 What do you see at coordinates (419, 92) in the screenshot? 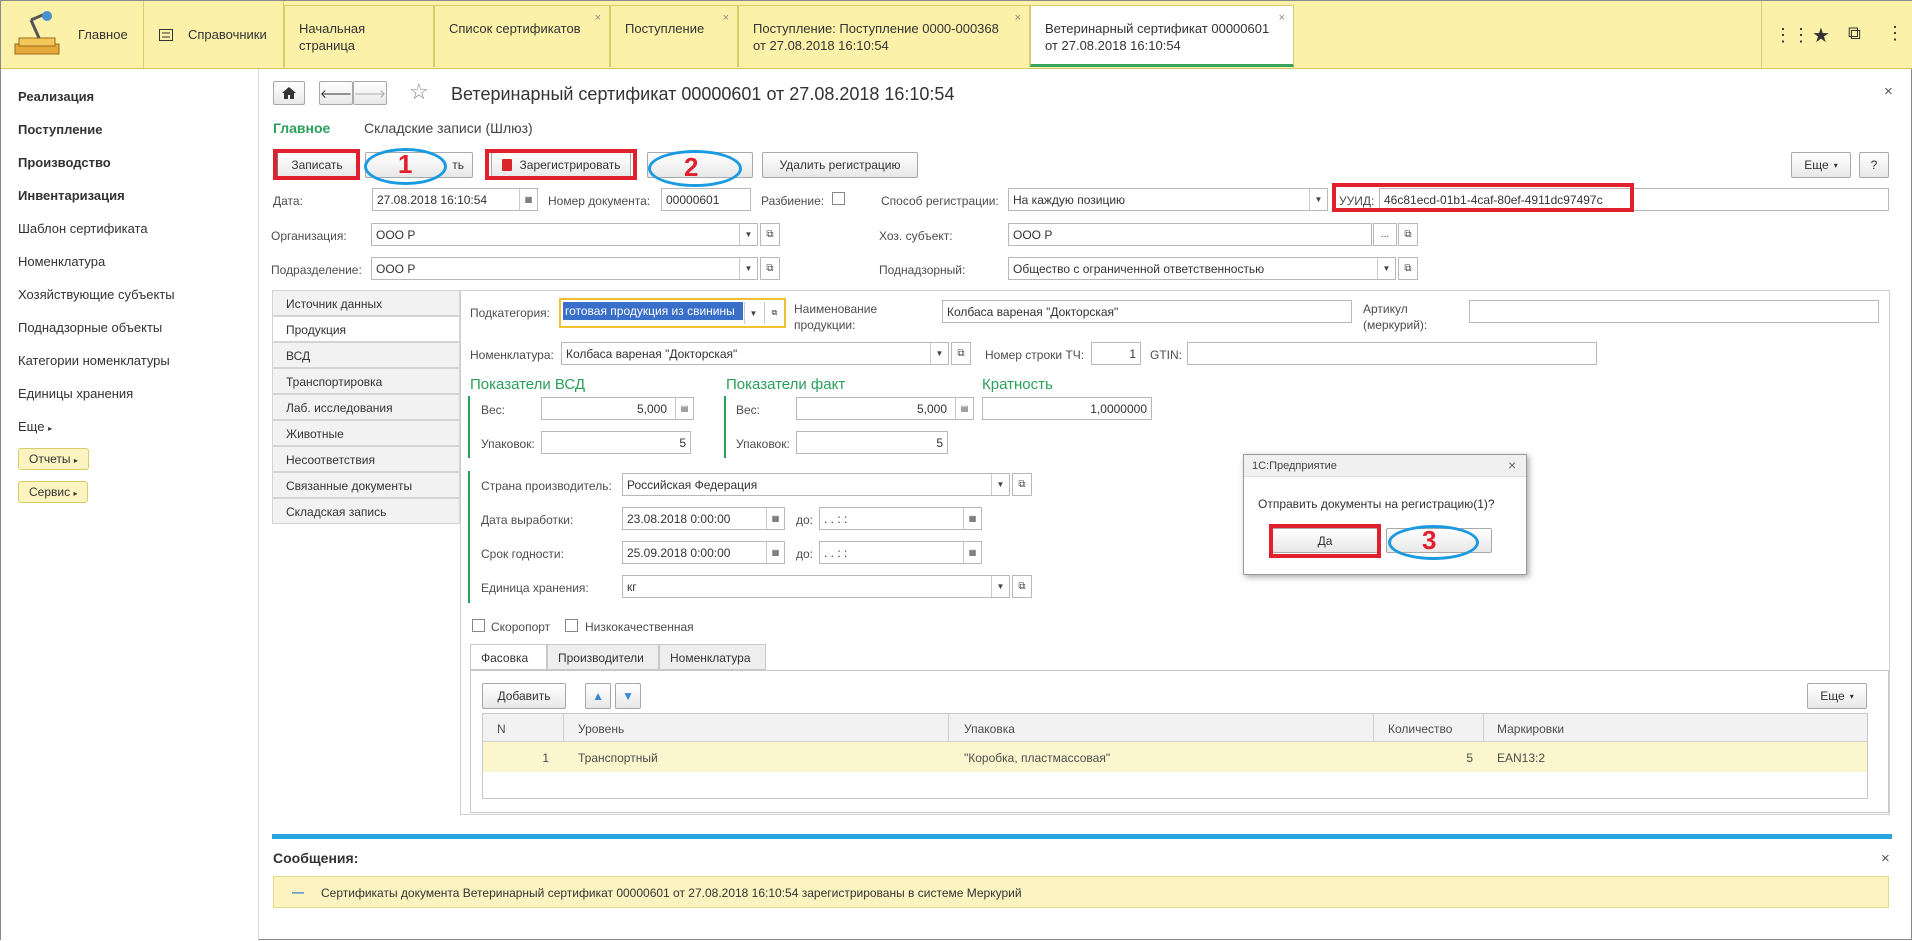
I see `favorite-star-icon: ☆` at bounding box center [419, 92].